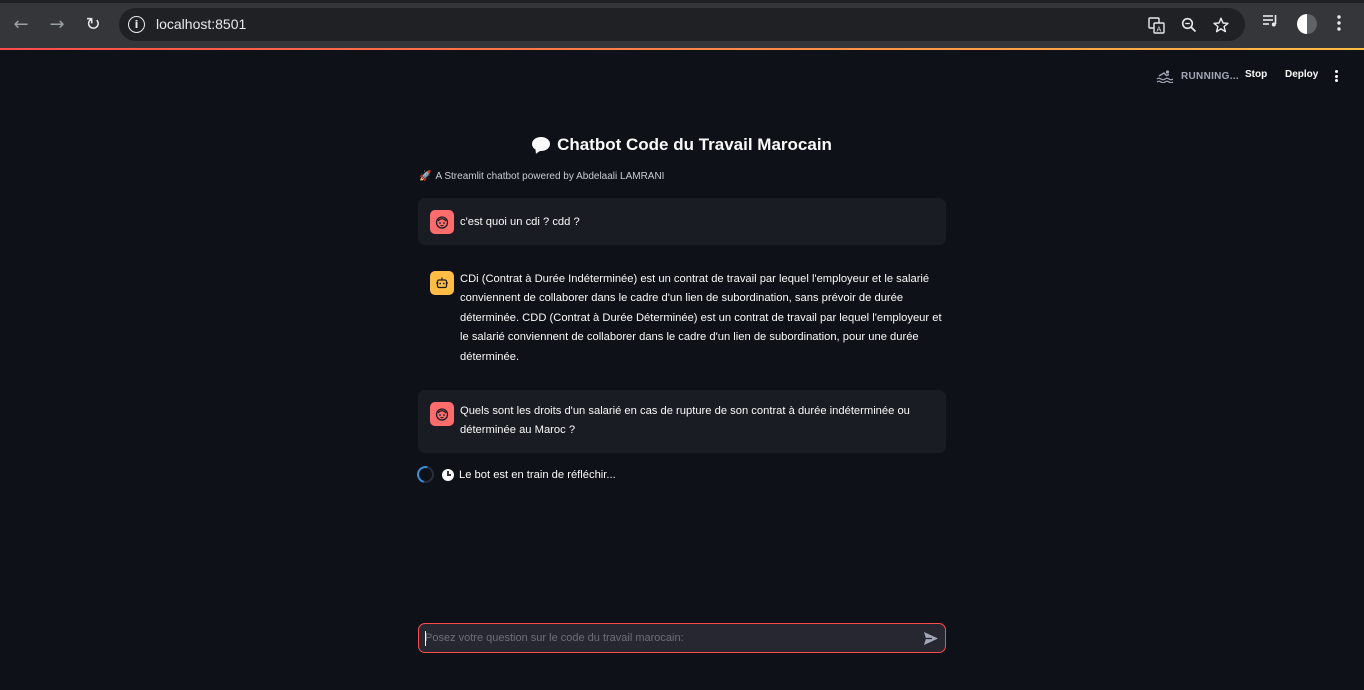 The height and width of the screenshot is (690, 1364). I want to click on message-text: c'est quoi un cdi ? cdd ?, so click(520, 222).